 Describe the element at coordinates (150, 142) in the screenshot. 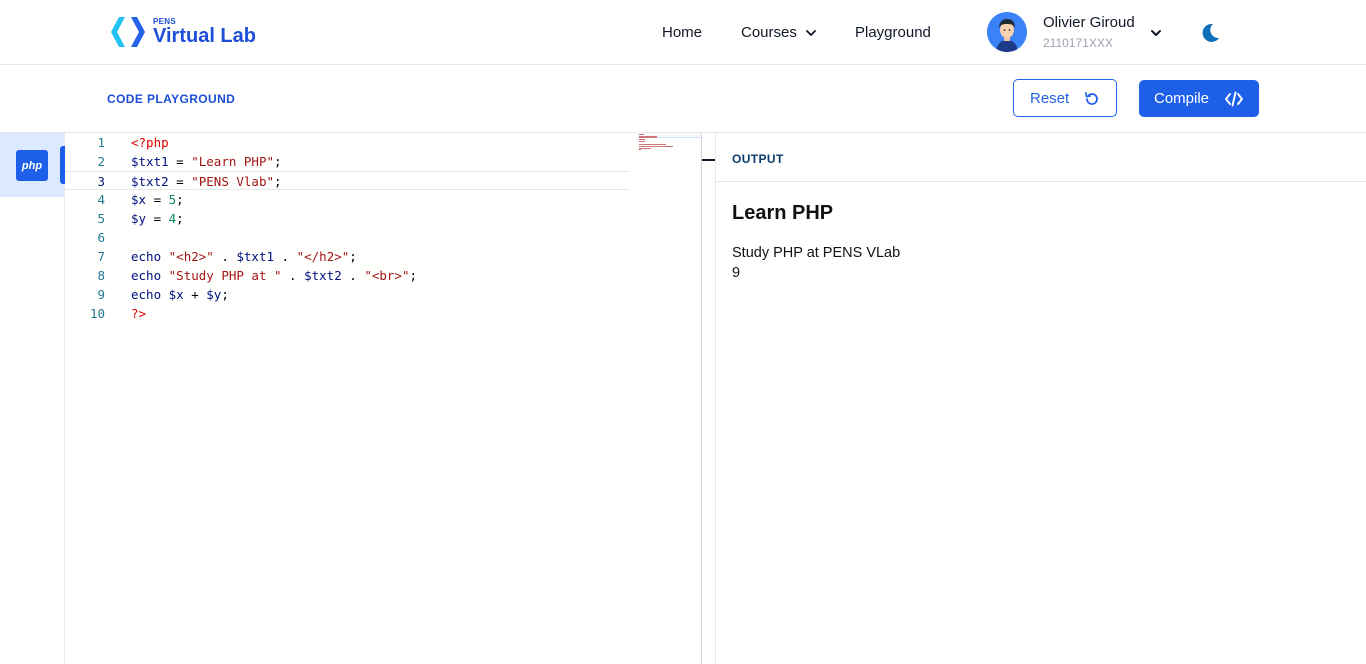

I see `code-text: <?php` at that location.